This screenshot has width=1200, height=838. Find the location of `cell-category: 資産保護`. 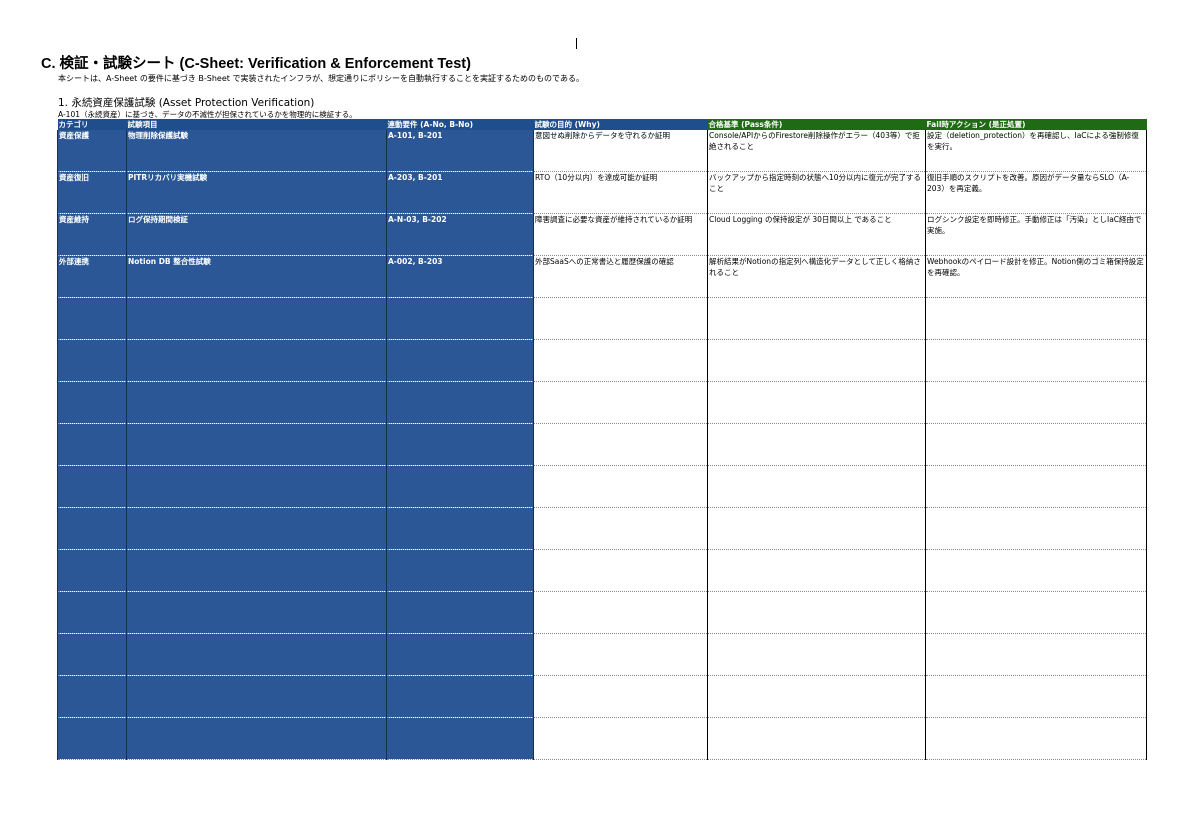

cell-category: 資産保護 is located at coordinates (92, 151).